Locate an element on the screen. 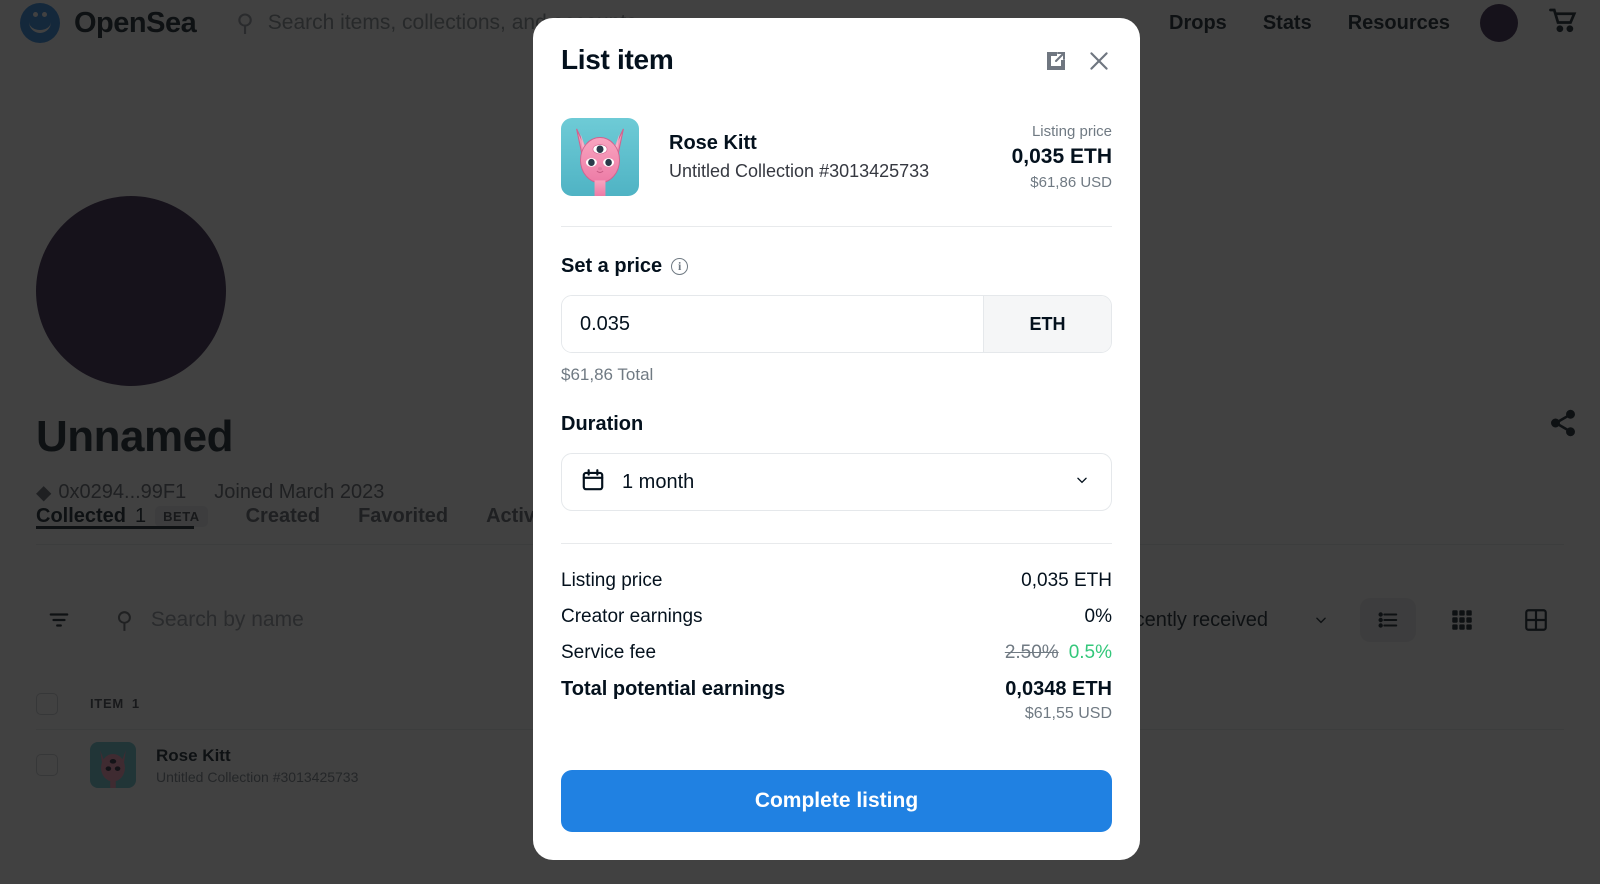 This screenshot has width=1600, height=884. set-a-price-text: Set a price is located at coordinates (612, 266).